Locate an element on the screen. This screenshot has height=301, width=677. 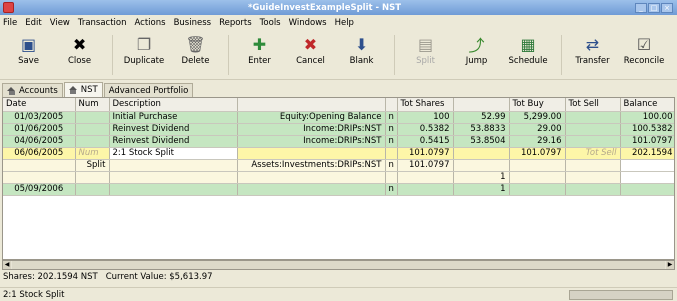
menu-business: Business is located at coordinates (192, 23).